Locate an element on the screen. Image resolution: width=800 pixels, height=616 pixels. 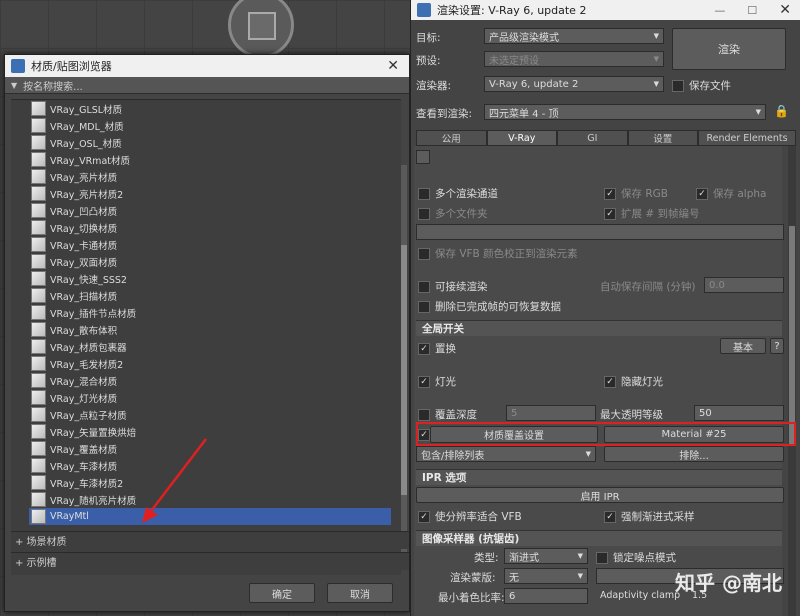
render-title: 渲染设置: V-Ray 6, update 2 is located at coordinates (512, 10).